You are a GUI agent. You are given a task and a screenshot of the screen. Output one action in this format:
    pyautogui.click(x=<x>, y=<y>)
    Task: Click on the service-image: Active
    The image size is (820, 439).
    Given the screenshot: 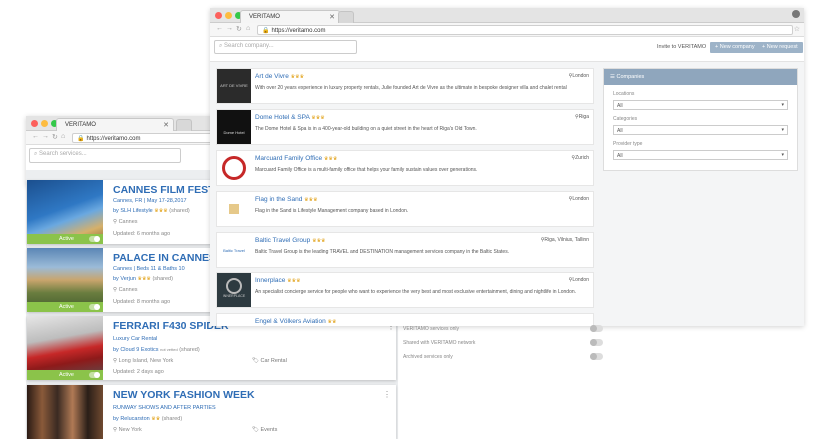 What is the action you would take?
    pyautogui.click(x=65, y=348)
    